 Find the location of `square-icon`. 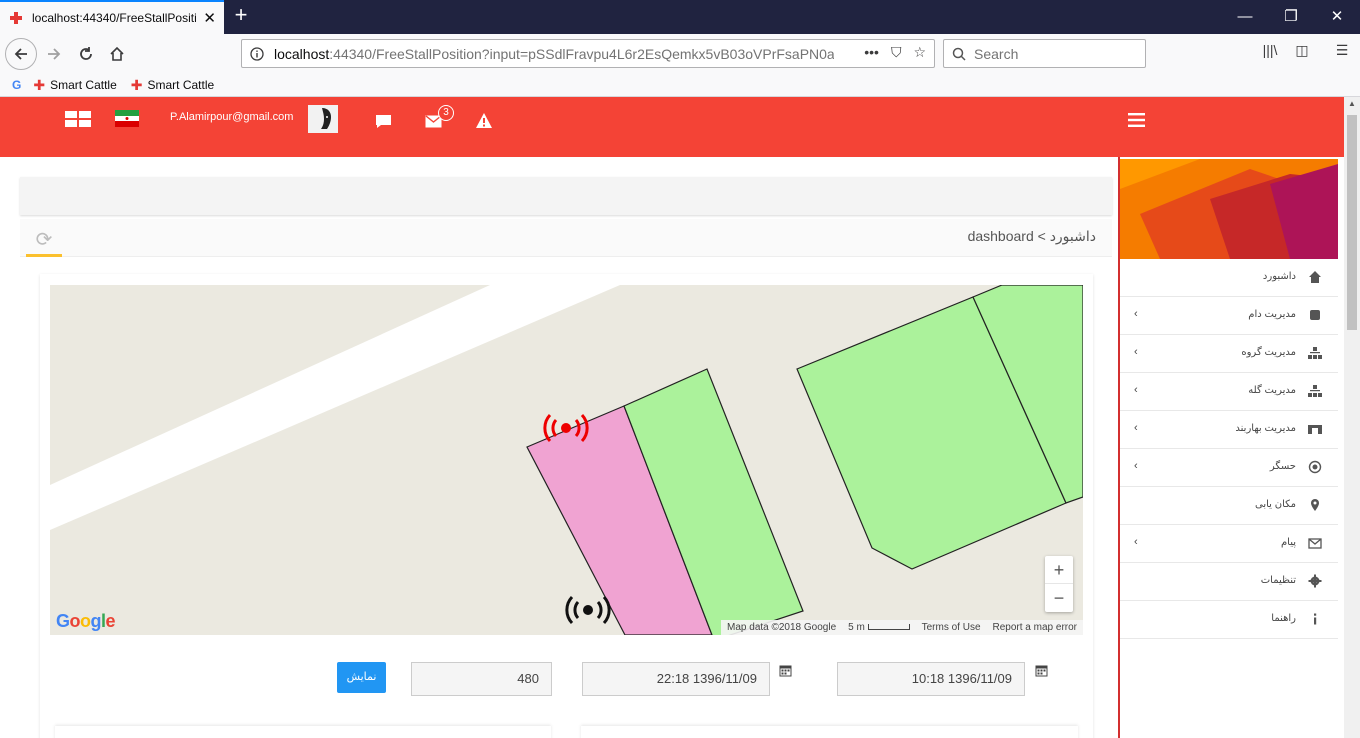

square-icon is located at coordinates (1315, 315).